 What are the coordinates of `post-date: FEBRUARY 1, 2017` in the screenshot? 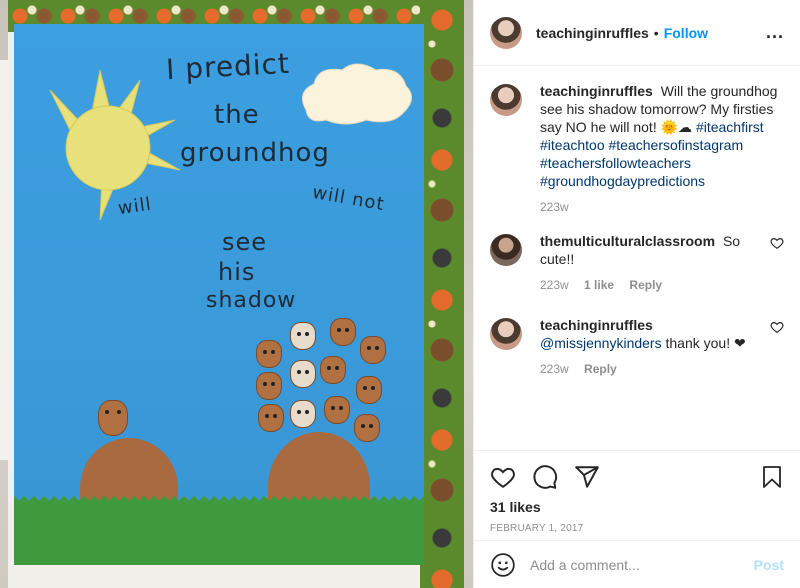 It's located at (637, 528).